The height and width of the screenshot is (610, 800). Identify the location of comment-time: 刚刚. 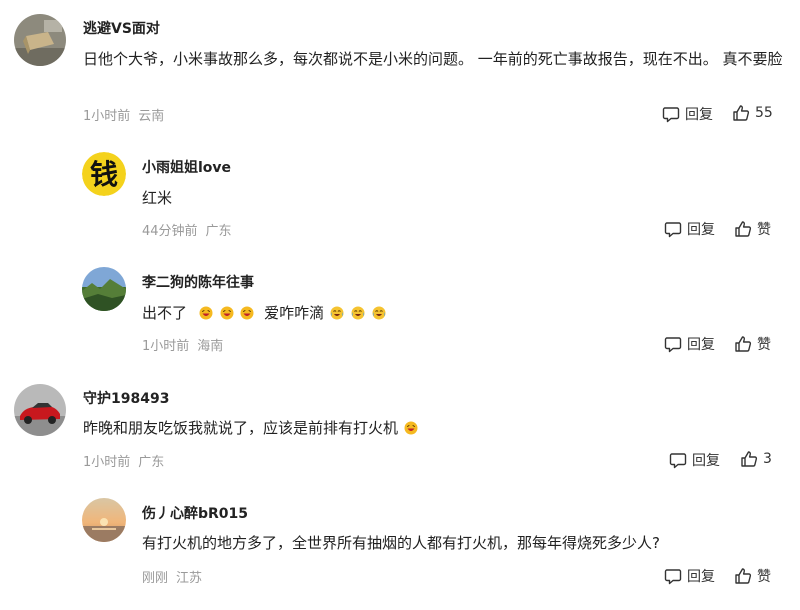
(155, 578).